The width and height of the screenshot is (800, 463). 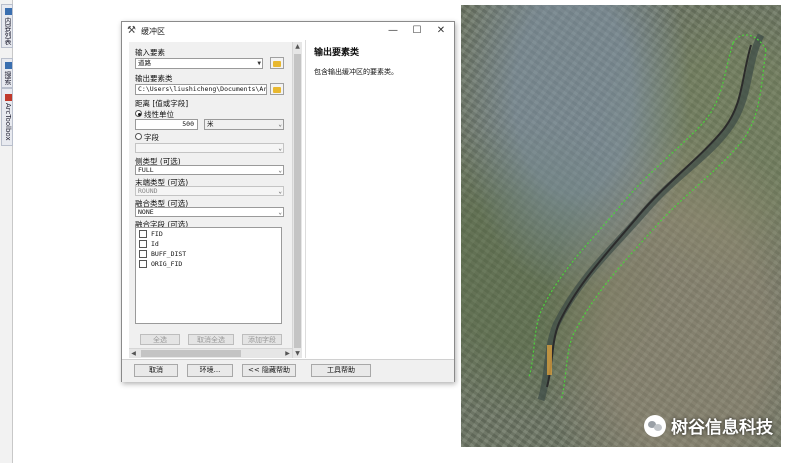 I want to click on distance-value: 500, so click(x=188, y=124).